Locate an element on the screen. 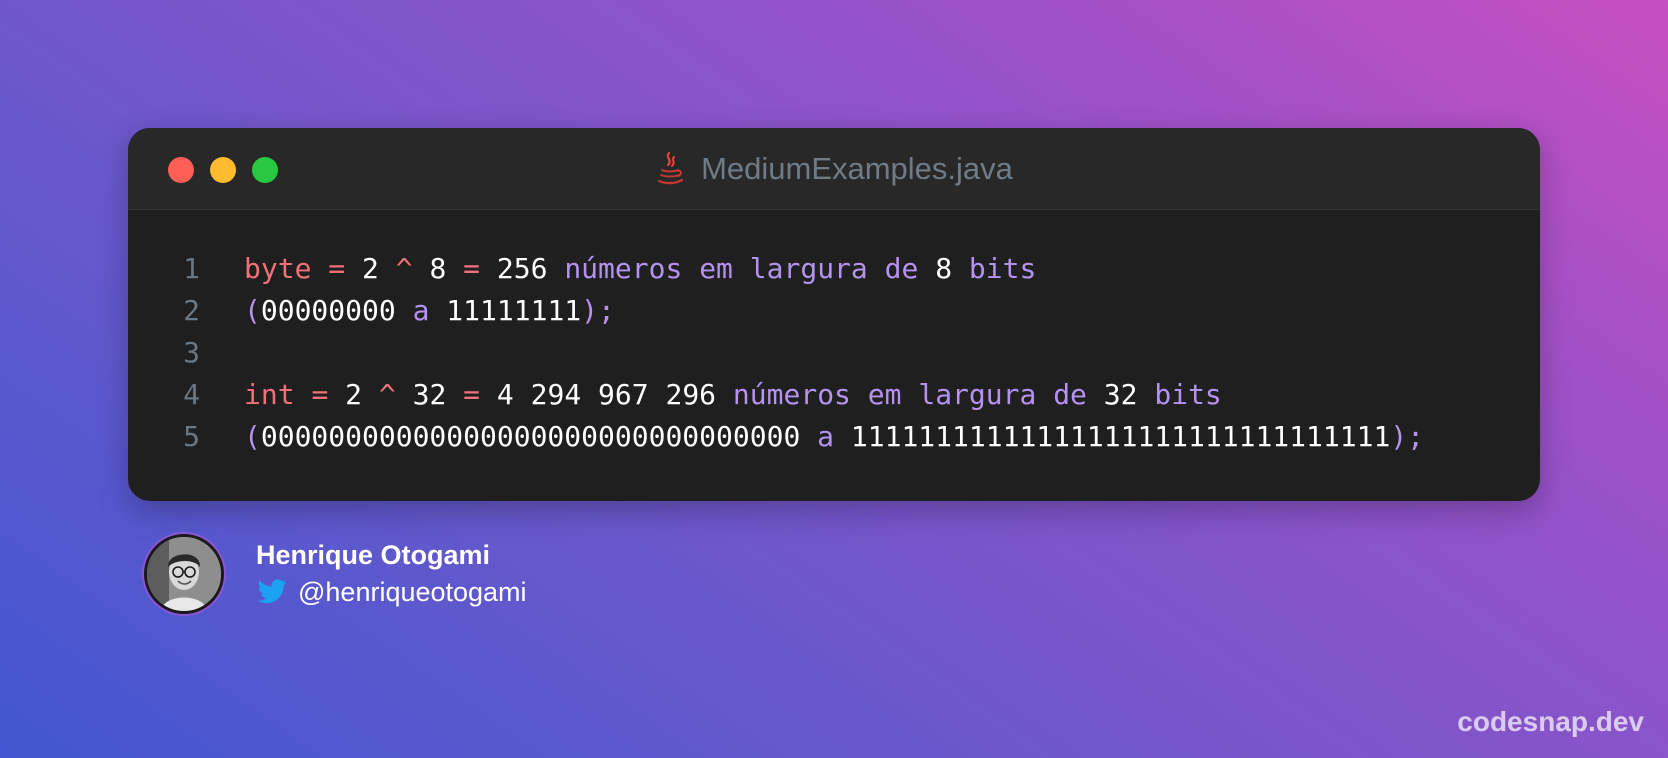 This screenshot has height=758, width=1668. code-token: 11111111111111111111111111111111 is located at coordinates (1120, 436).